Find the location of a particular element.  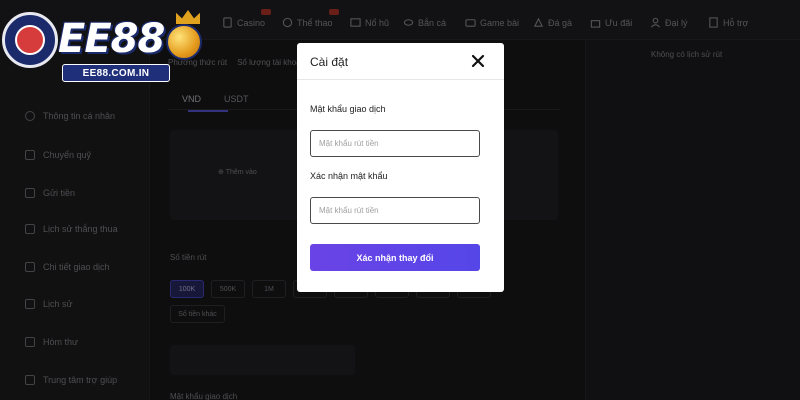

confirm-password-label: Xác nhận mật khẩu is located at coordinates (349, 176).